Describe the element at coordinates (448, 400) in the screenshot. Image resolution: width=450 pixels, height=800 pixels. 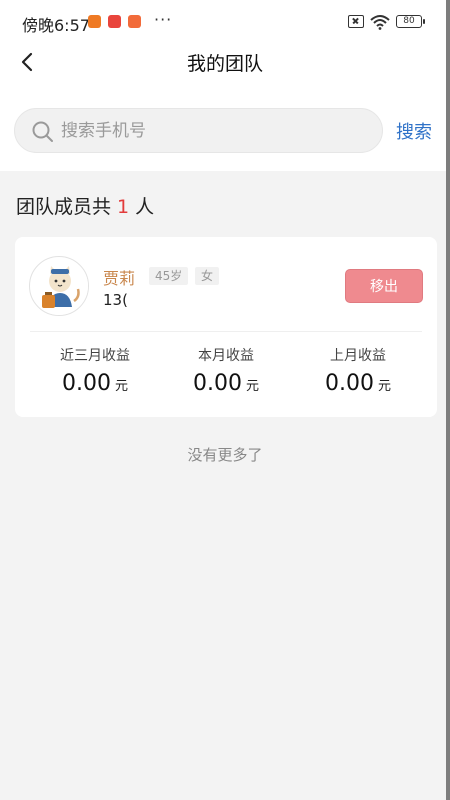
I see `scrollbar` at that location.